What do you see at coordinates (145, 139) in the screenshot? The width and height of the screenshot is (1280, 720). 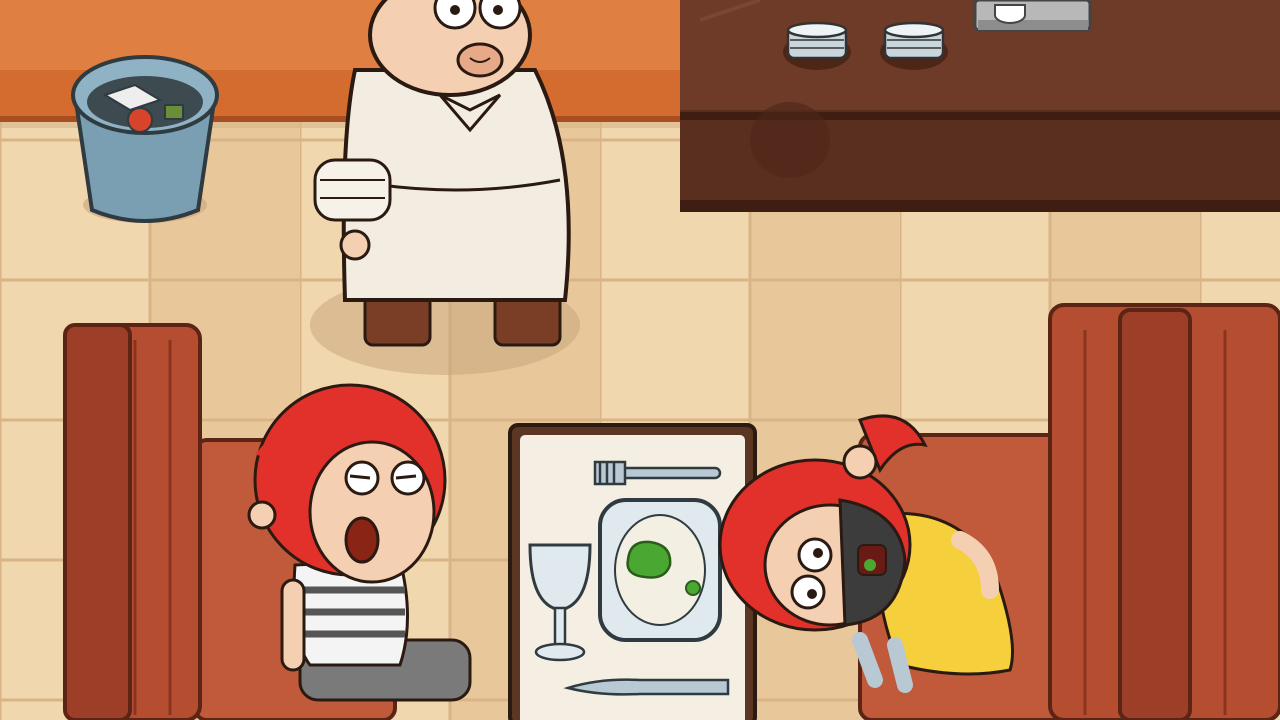 I see `trash-bin-icon` at bounding box center [145, 139].